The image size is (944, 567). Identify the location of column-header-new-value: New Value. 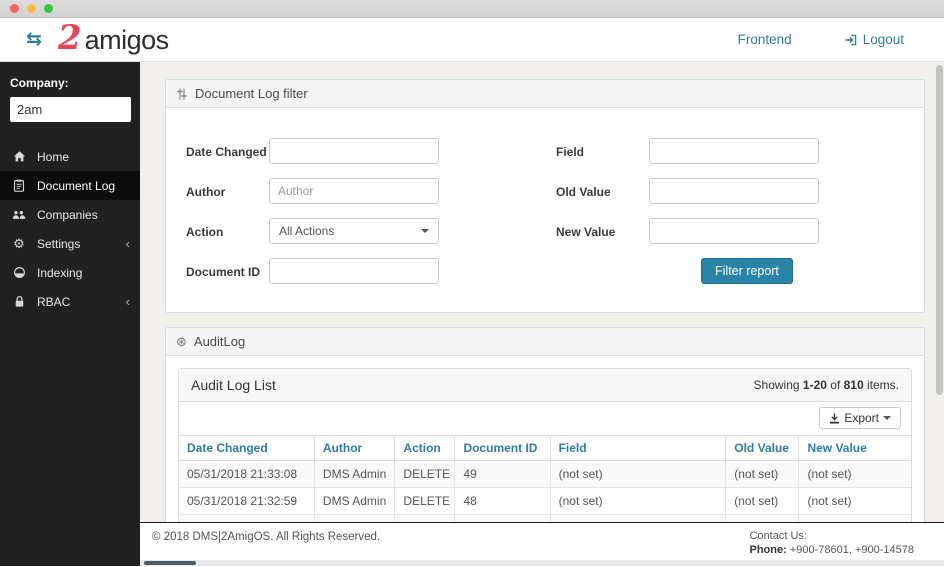
(854, 448).